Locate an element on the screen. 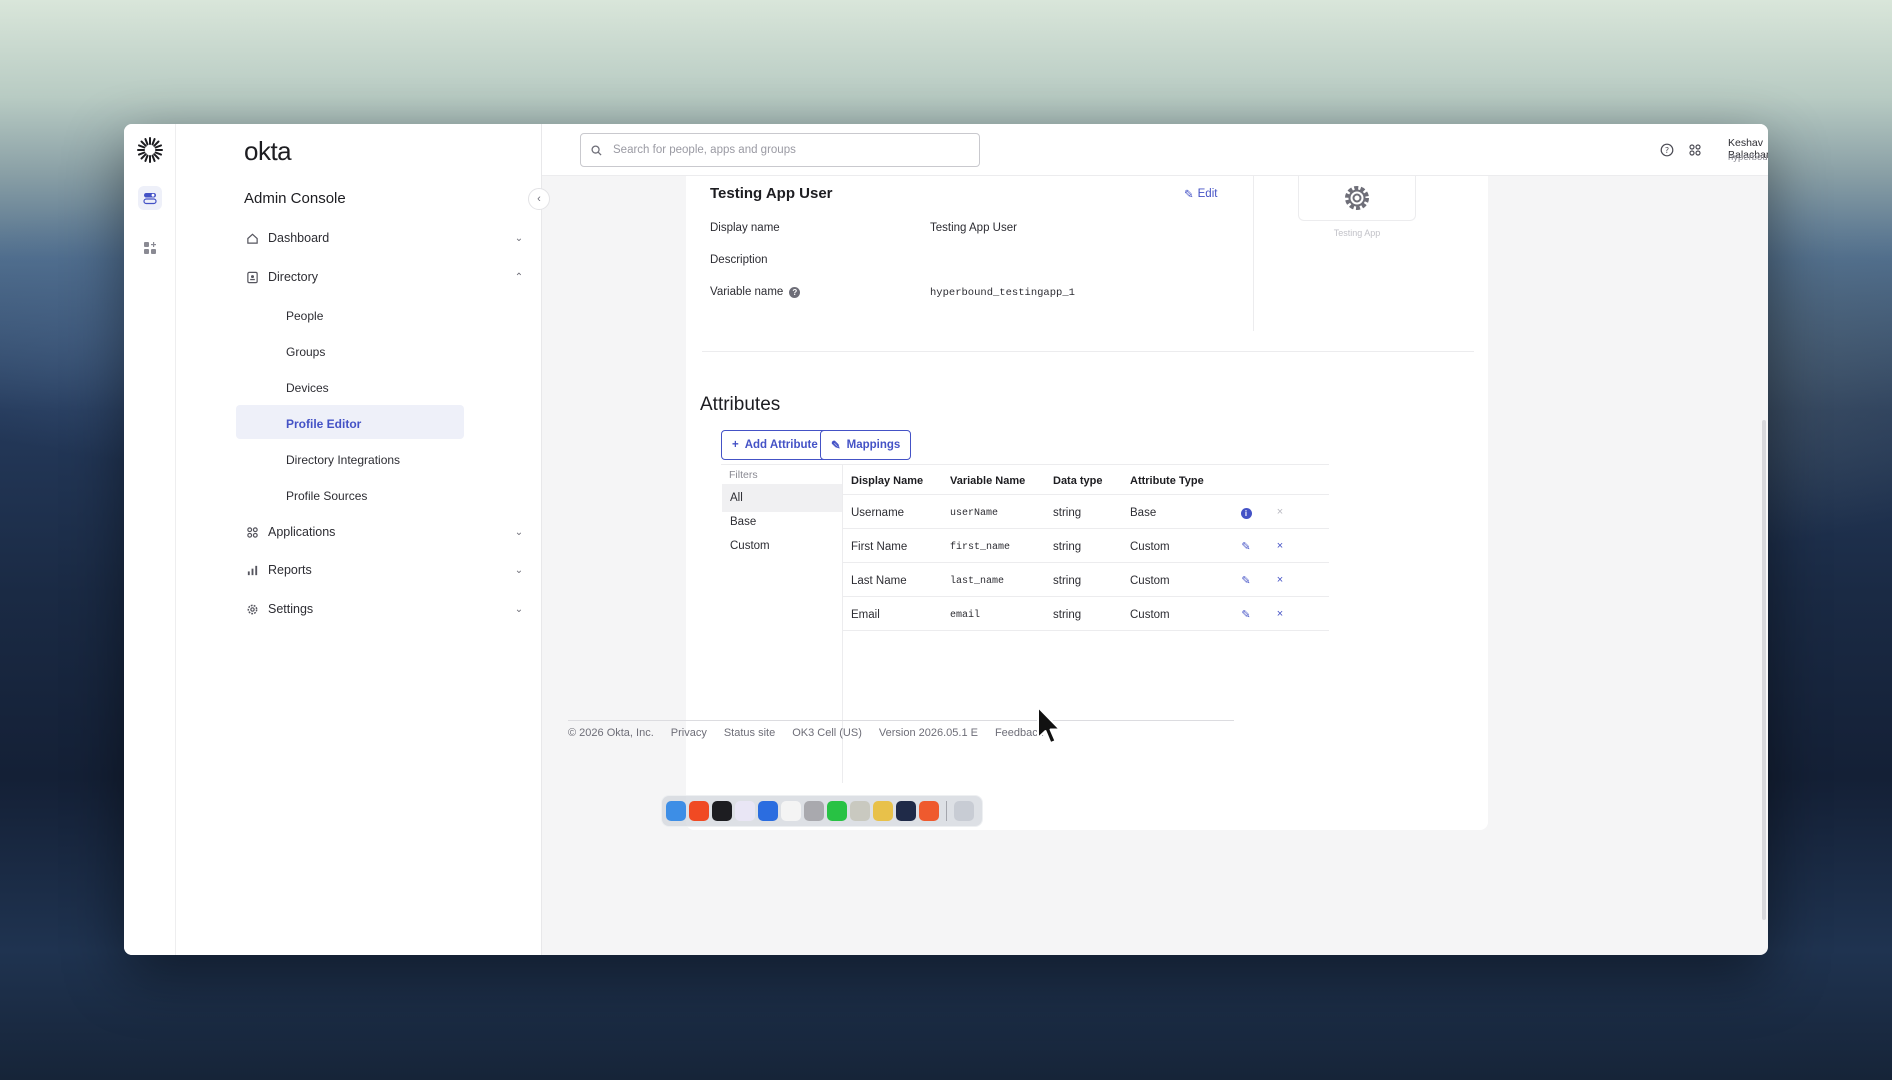 This screenshot has width=1892, height=1080. nav-applications: Applications is located at coordinates (344, 532).